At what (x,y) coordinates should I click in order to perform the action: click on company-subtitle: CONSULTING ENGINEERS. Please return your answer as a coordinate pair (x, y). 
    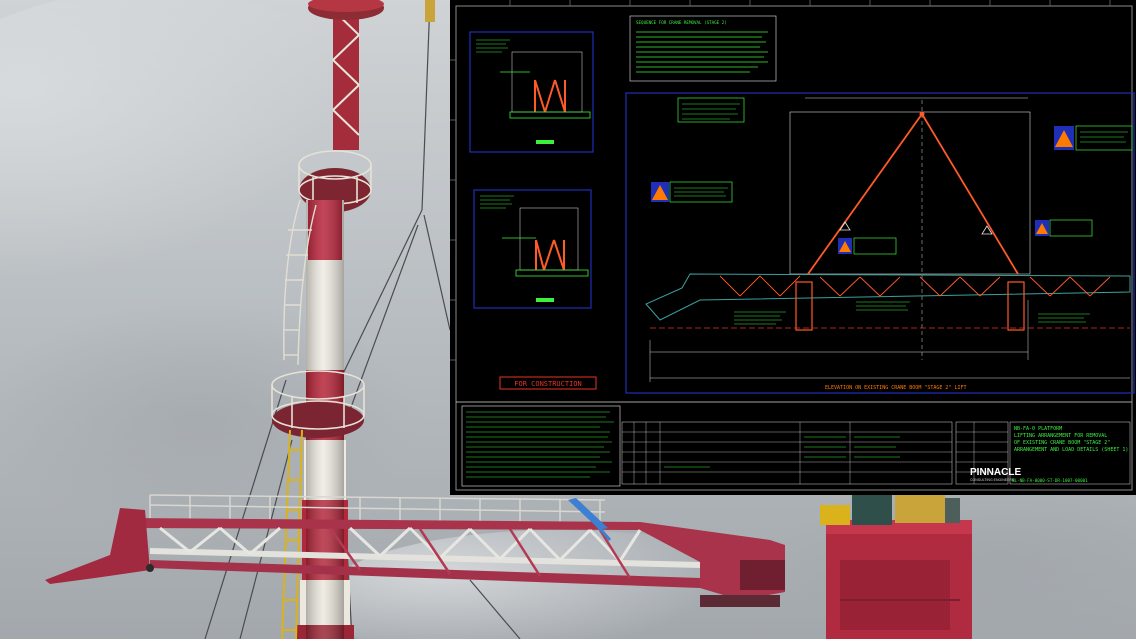
    Looking at the image, I should click on (992, 480).